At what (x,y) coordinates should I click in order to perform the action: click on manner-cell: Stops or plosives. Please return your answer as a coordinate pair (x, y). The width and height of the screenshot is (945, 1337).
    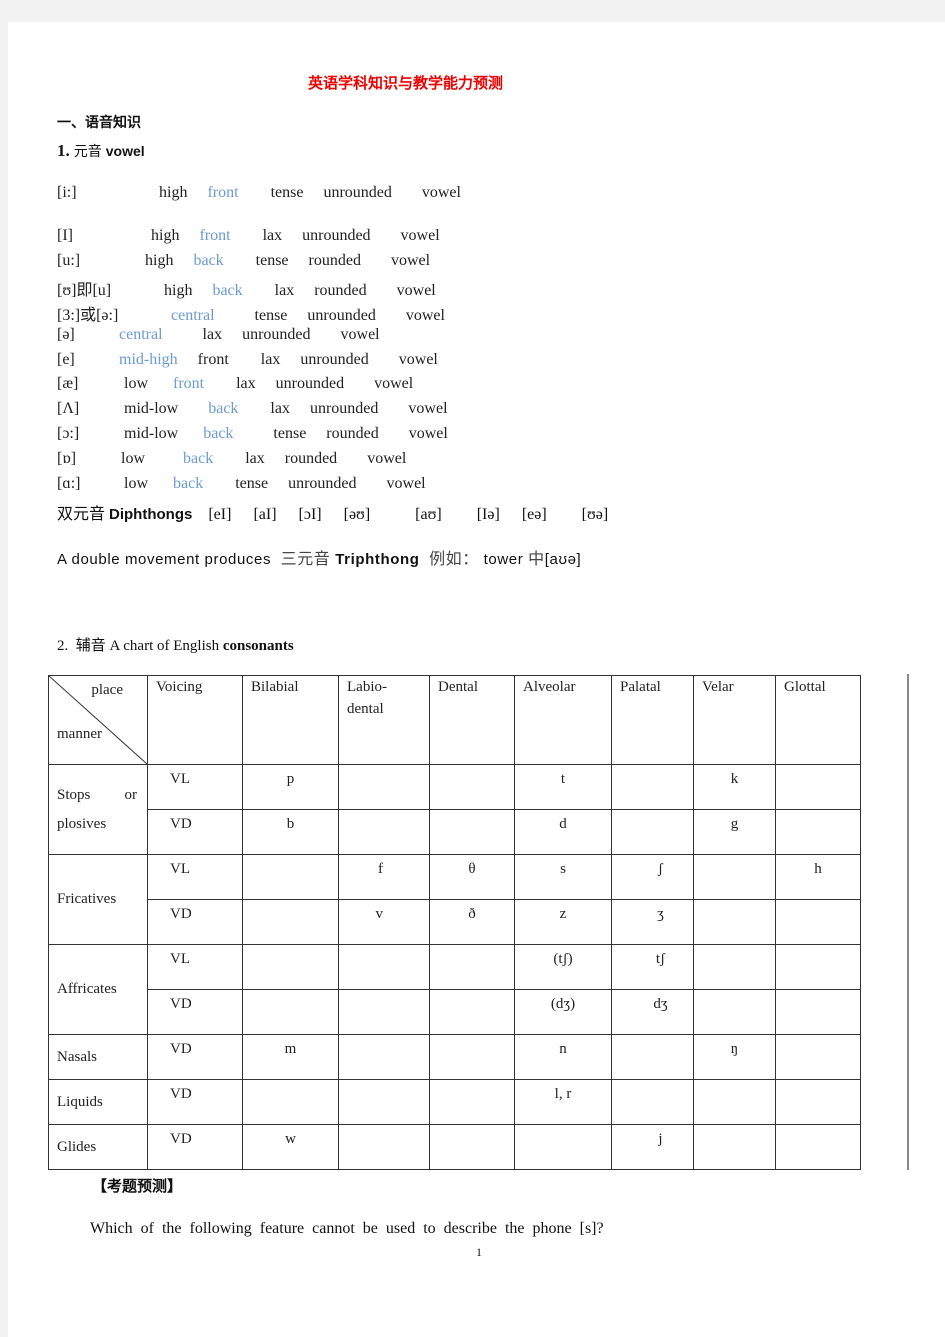
    Looking at the image, I should click on (98, 809).